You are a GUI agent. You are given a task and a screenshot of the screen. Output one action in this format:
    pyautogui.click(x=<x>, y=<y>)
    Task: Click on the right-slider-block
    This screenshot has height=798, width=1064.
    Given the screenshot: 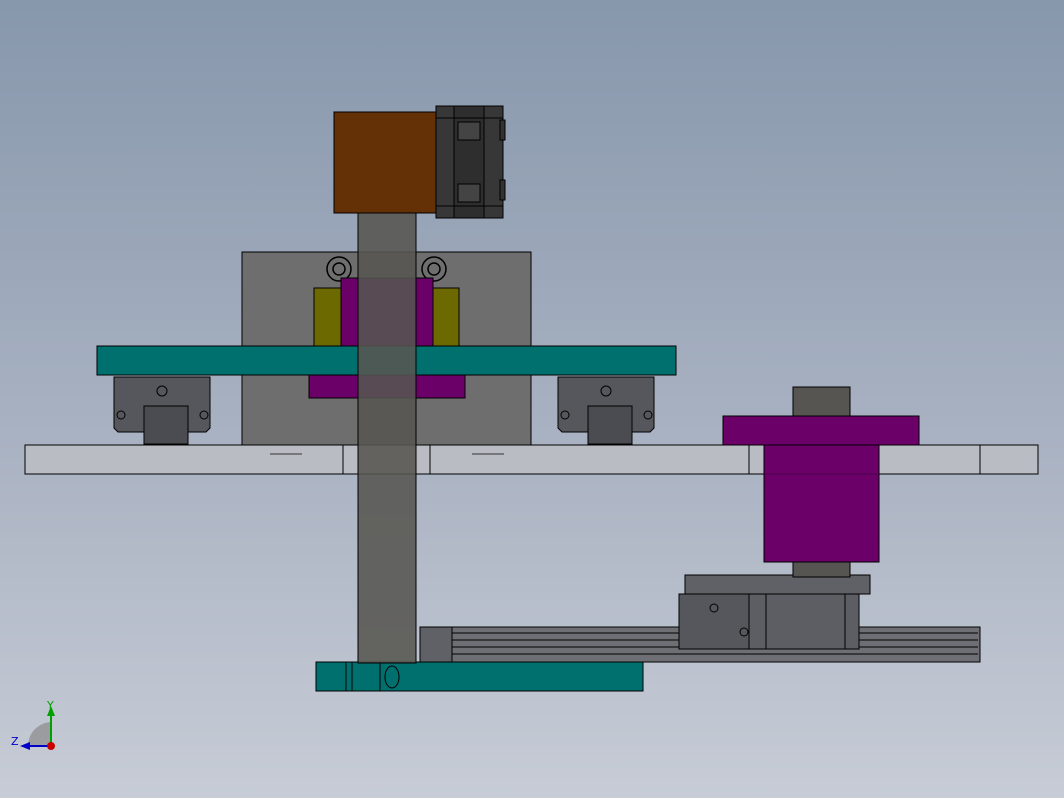 What is the action you would take?
    pyautogui.click(x=821, y=489)
    